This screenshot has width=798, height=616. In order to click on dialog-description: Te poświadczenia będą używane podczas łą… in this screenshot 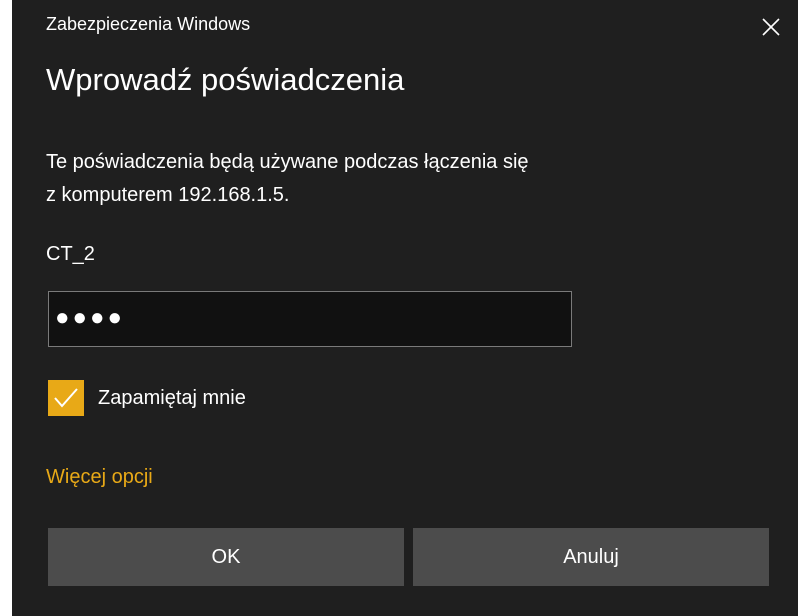, I will do `click(366, 179)`.